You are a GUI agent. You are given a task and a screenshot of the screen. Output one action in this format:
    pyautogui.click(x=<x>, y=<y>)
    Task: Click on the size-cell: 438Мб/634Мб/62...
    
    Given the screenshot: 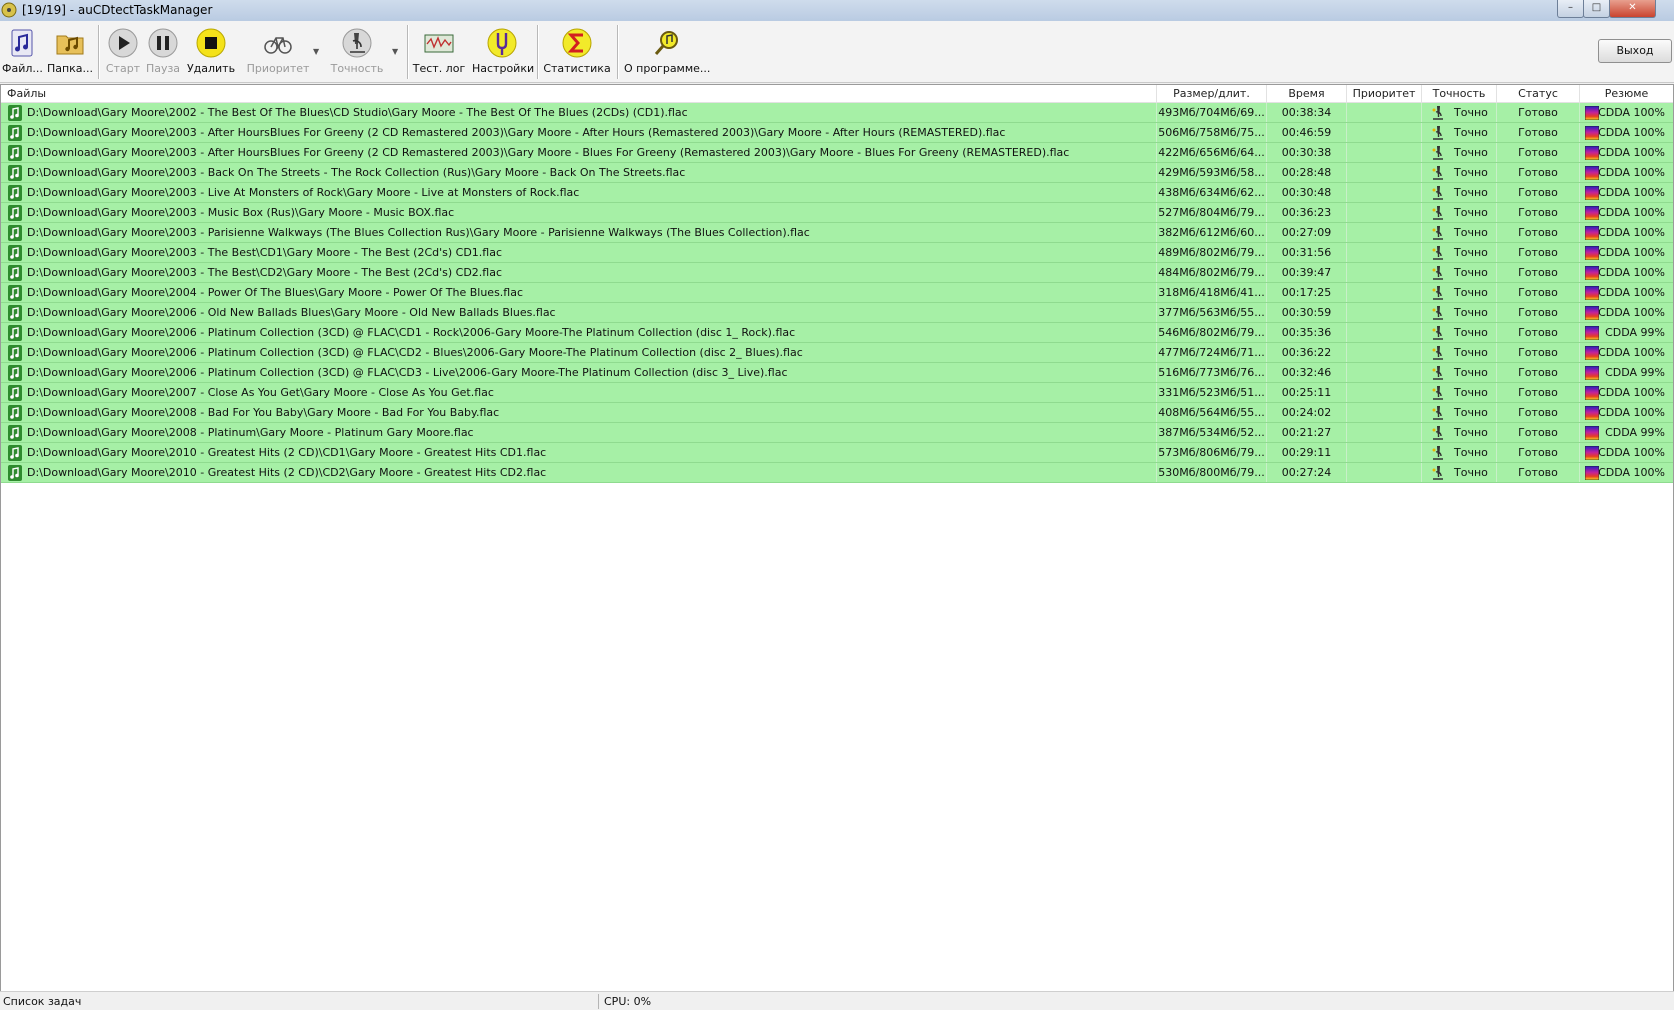 What is the action you would take?
    pyautogui.click(x=1212, y=192)
    